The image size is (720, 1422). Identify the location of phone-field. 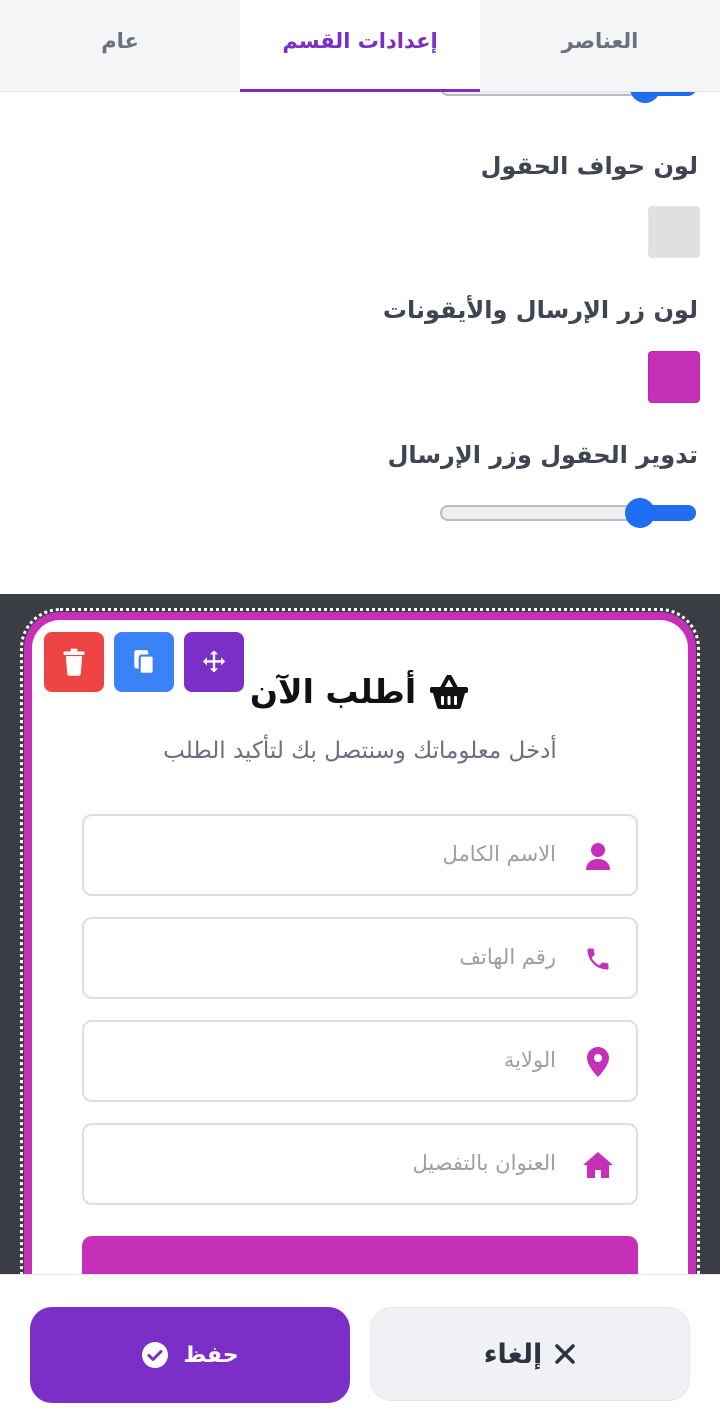
(360, 958).